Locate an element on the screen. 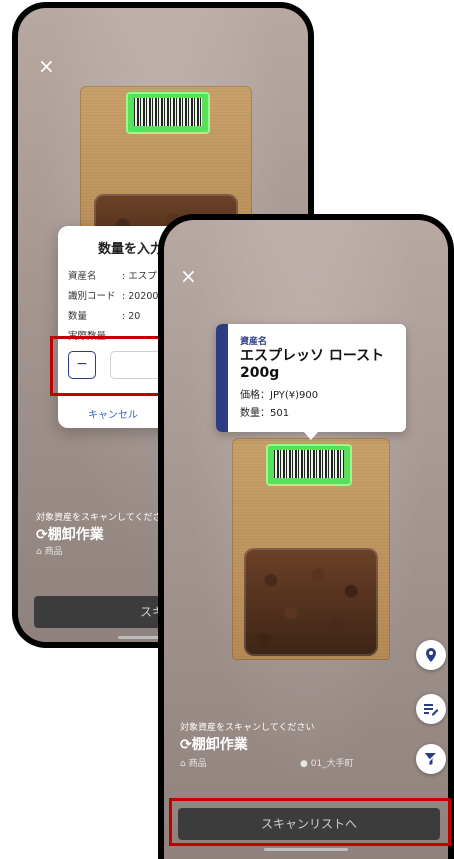 This screenshot has height=859, width=454. filter-button is located at coordinates (431, 759).